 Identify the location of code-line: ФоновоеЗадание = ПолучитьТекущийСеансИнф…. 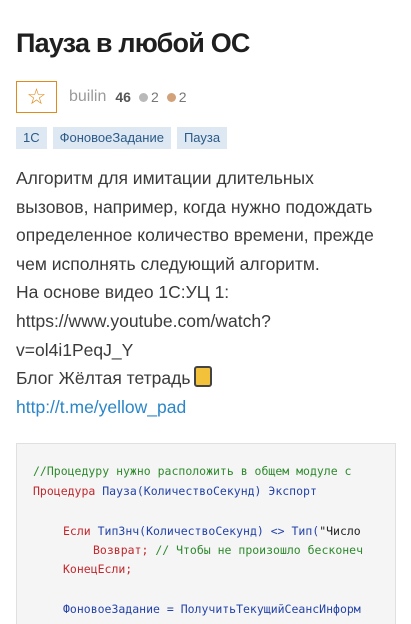
(212, 609).